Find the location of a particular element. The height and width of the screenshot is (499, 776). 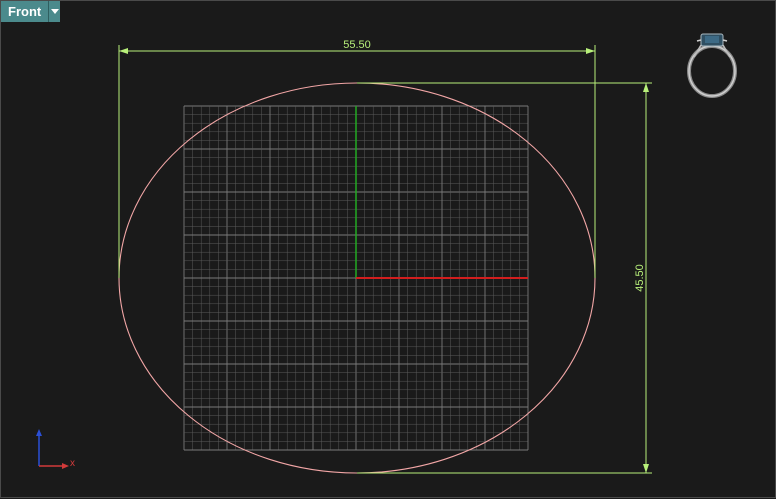

chevron-down-icon is located at coordinates (54, 11).